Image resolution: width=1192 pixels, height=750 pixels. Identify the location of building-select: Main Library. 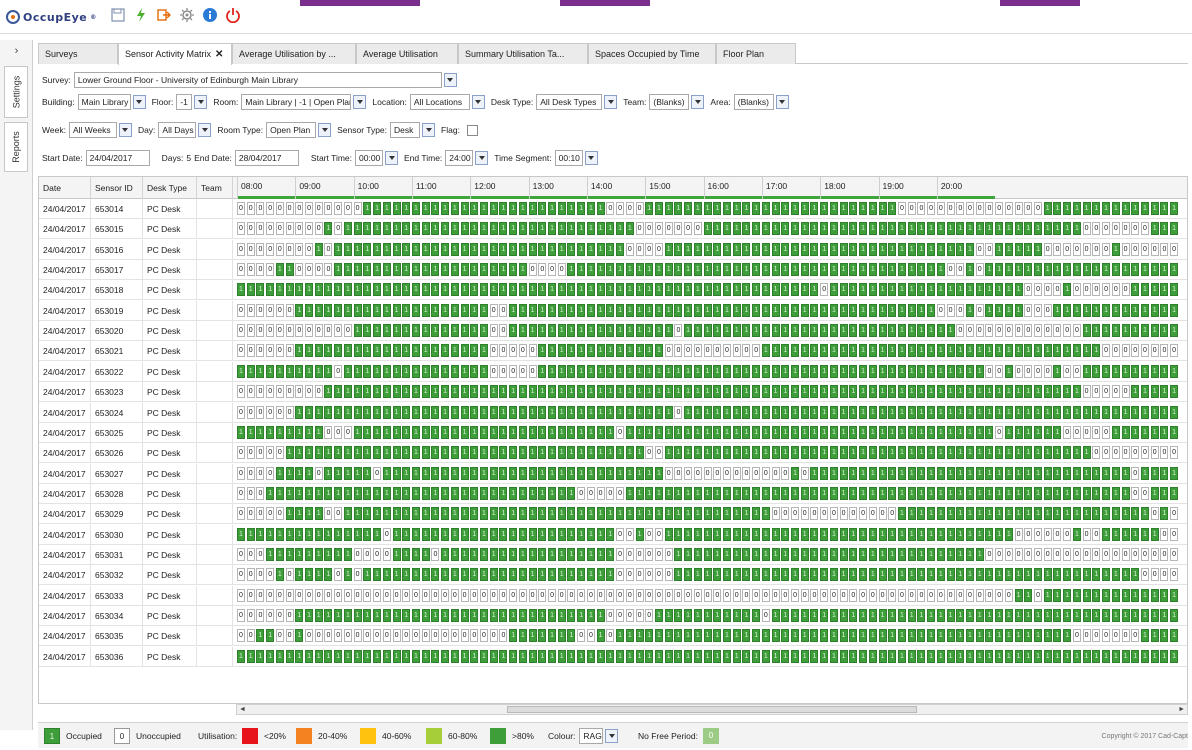
(104, 102).